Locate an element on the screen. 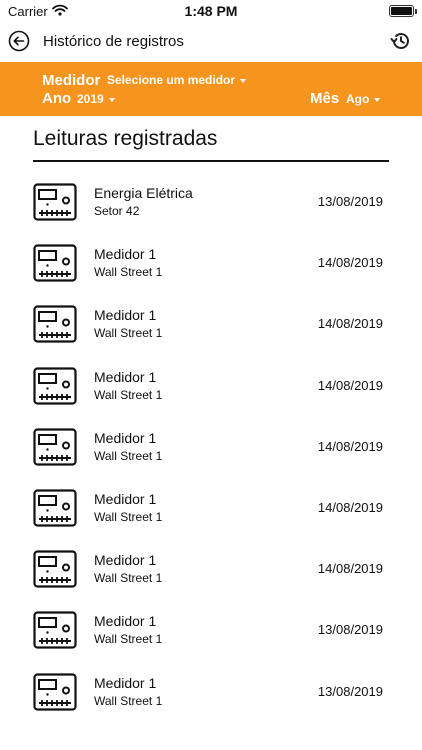  year-filter-label: Ano is located at coordinates (57, 98).